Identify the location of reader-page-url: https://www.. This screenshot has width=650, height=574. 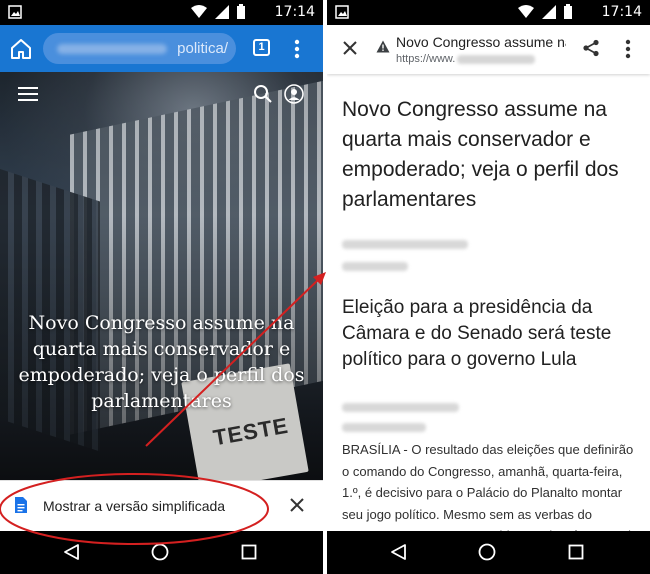
(466, 59).